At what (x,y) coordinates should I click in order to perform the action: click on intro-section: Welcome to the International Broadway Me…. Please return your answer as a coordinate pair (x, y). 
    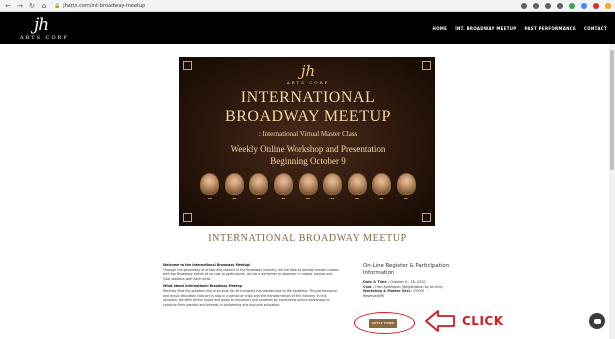
    Looking at the image, I should click on (251, 286).